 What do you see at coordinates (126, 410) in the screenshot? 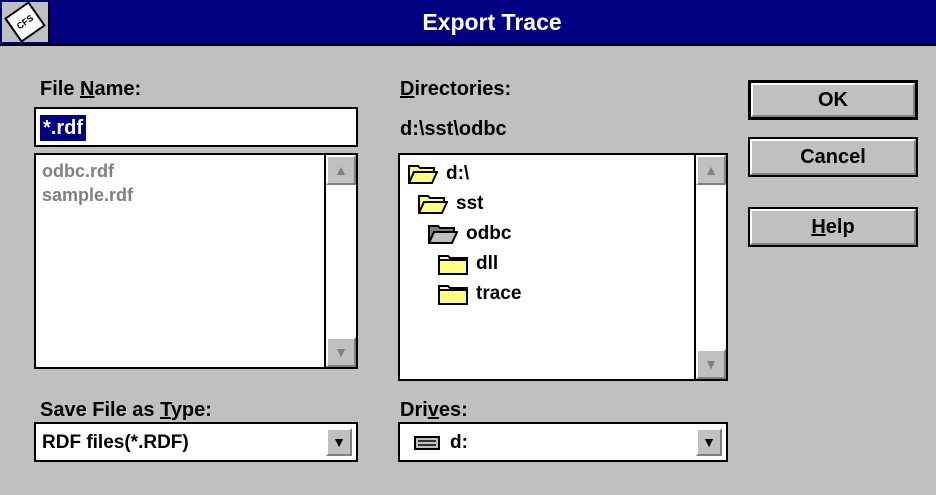
I see `save-type-label: Save File as Type:` at bounding box center [126, 410].